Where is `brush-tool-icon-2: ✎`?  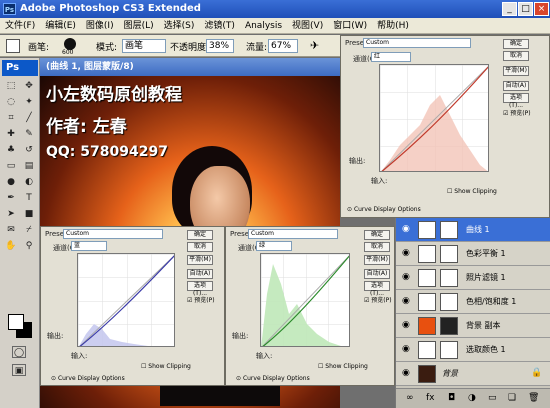 brush-tool-icon-2: ✎ is located at coordinates (29, 134).